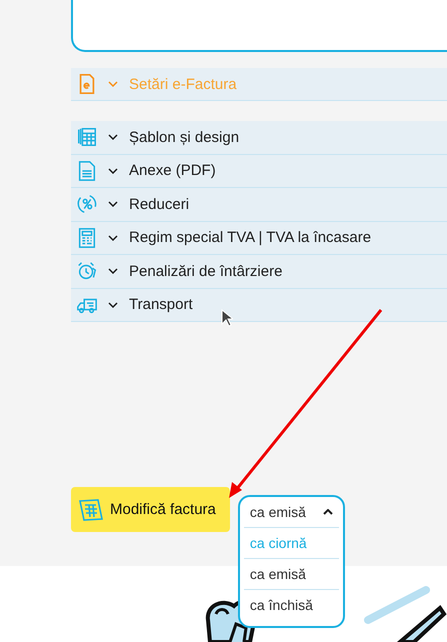 This screenshot has width=447, height=642. Describe the element at coordinates (91, 510) in the screenshot. I see `invoice-icon` at that location.